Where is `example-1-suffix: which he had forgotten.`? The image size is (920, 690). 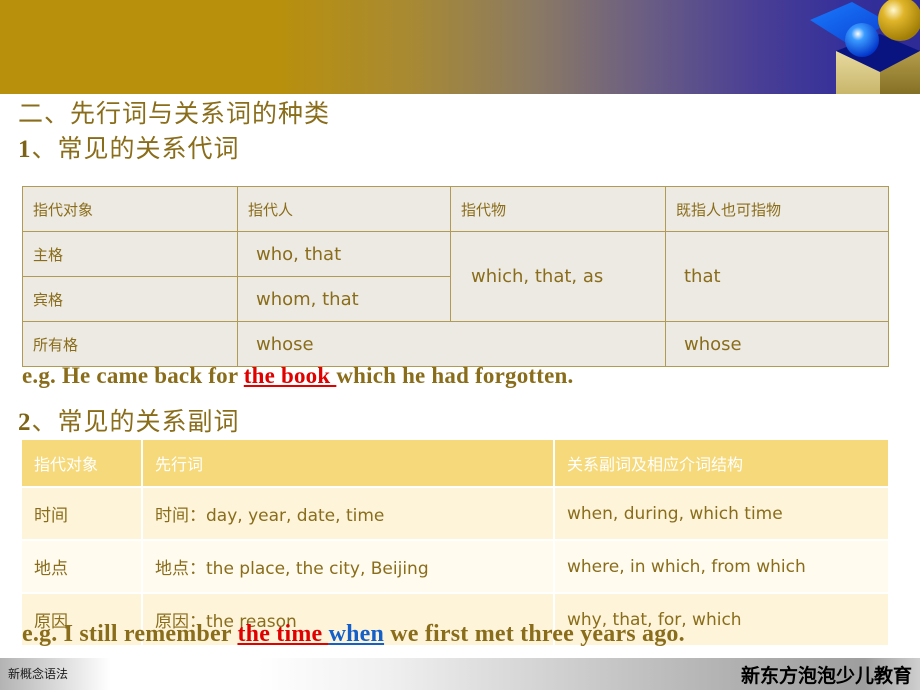
example-1-suffix: which he had forgotten. is located at coordinates (455, 375).